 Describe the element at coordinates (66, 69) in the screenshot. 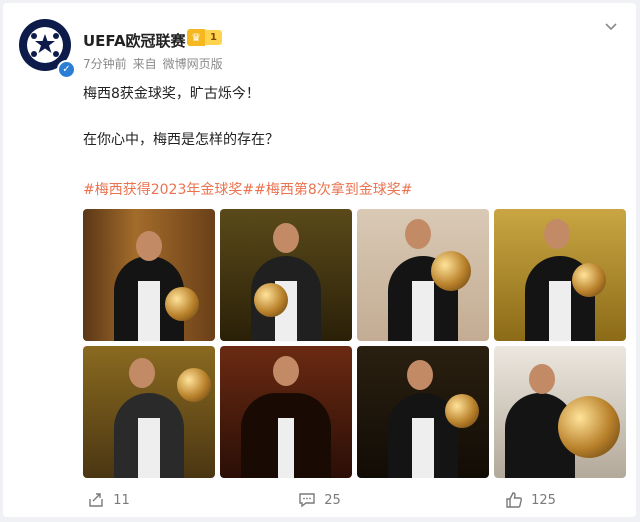

I see `verified-icon: ✓` at that location.